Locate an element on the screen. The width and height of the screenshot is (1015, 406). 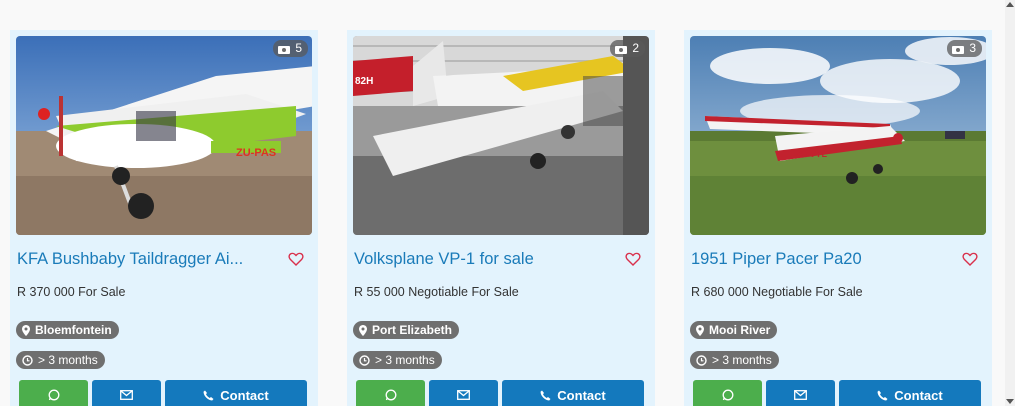
location-tag: Port Elizabeth is located at coordinates (406, 330).